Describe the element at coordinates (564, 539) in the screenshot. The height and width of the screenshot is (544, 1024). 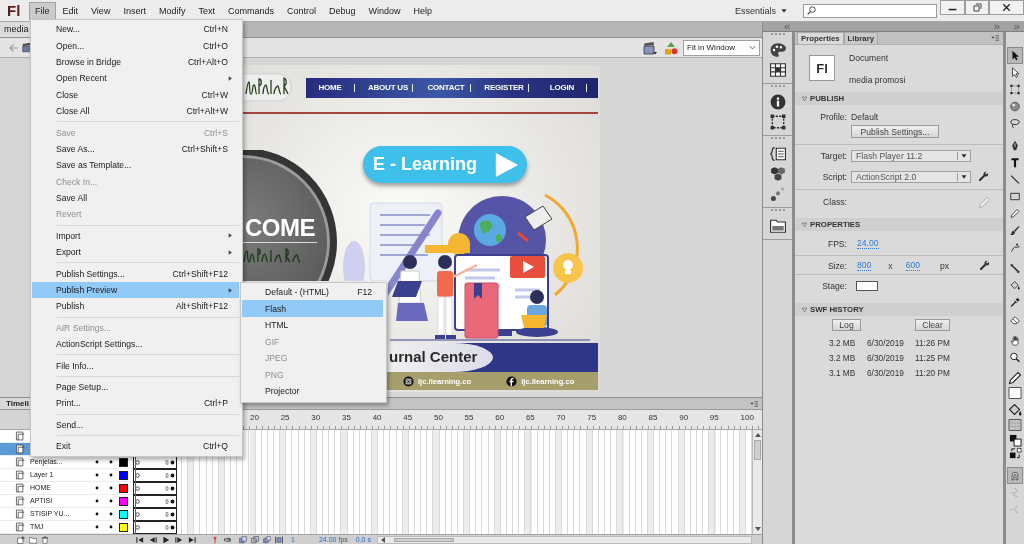
I see `horizontal-scrollbar` at that location.